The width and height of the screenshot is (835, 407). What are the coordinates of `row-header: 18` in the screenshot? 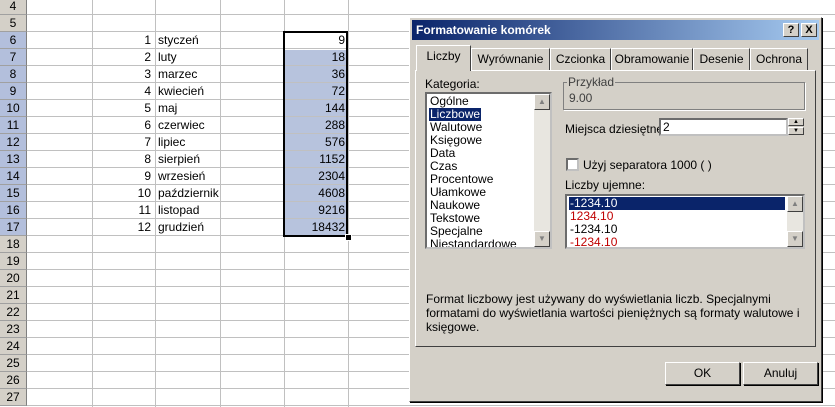 It's located at (13, 244).